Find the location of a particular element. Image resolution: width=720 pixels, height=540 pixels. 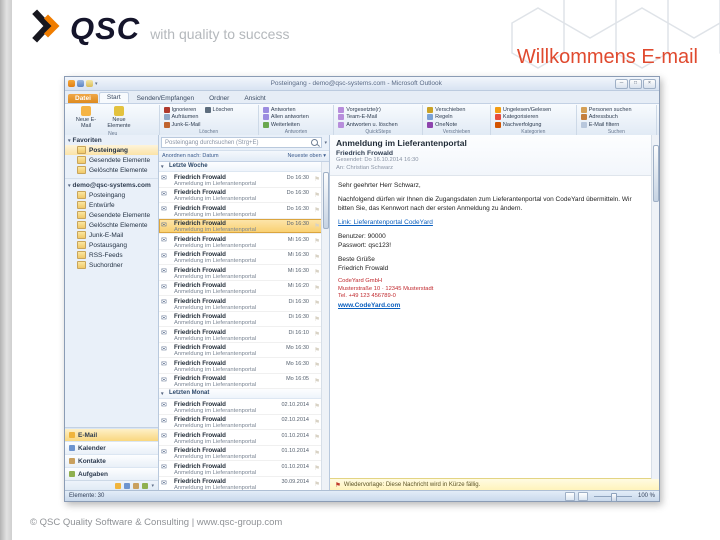

view-reading-icon is located at coordinates (582, 496).